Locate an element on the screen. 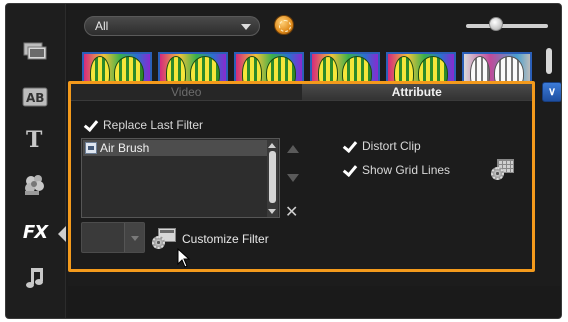 The height and width of the screenshot is (322, 568). media-library-button is located at coordinates (35, 51).